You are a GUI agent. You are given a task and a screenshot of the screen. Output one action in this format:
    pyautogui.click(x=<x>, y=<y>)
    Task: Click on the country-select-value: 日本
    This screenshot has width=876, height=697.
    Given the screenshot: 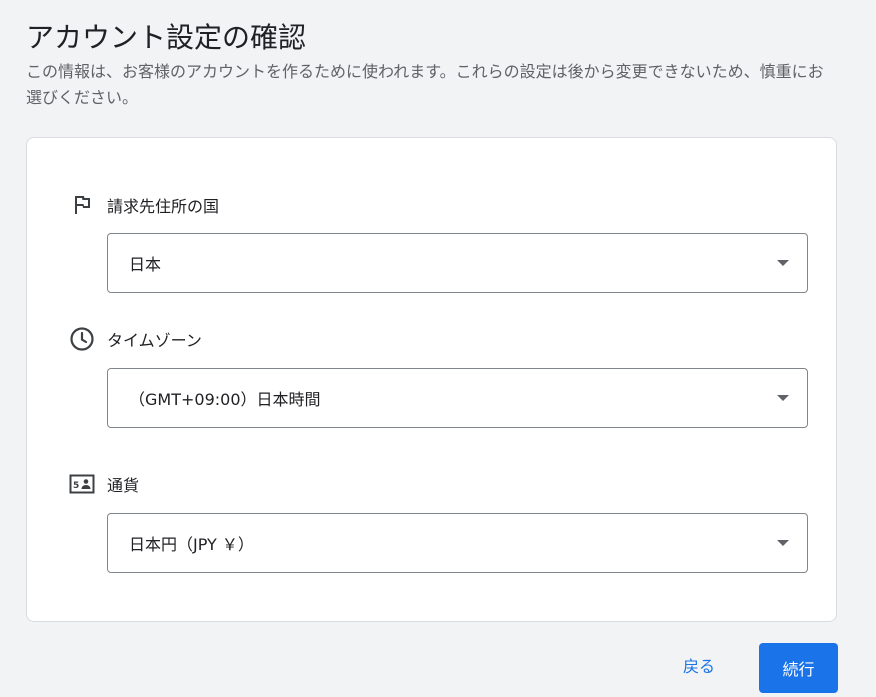 What is the action you would take?
    pyautogui.click(x=145, y=264)
    